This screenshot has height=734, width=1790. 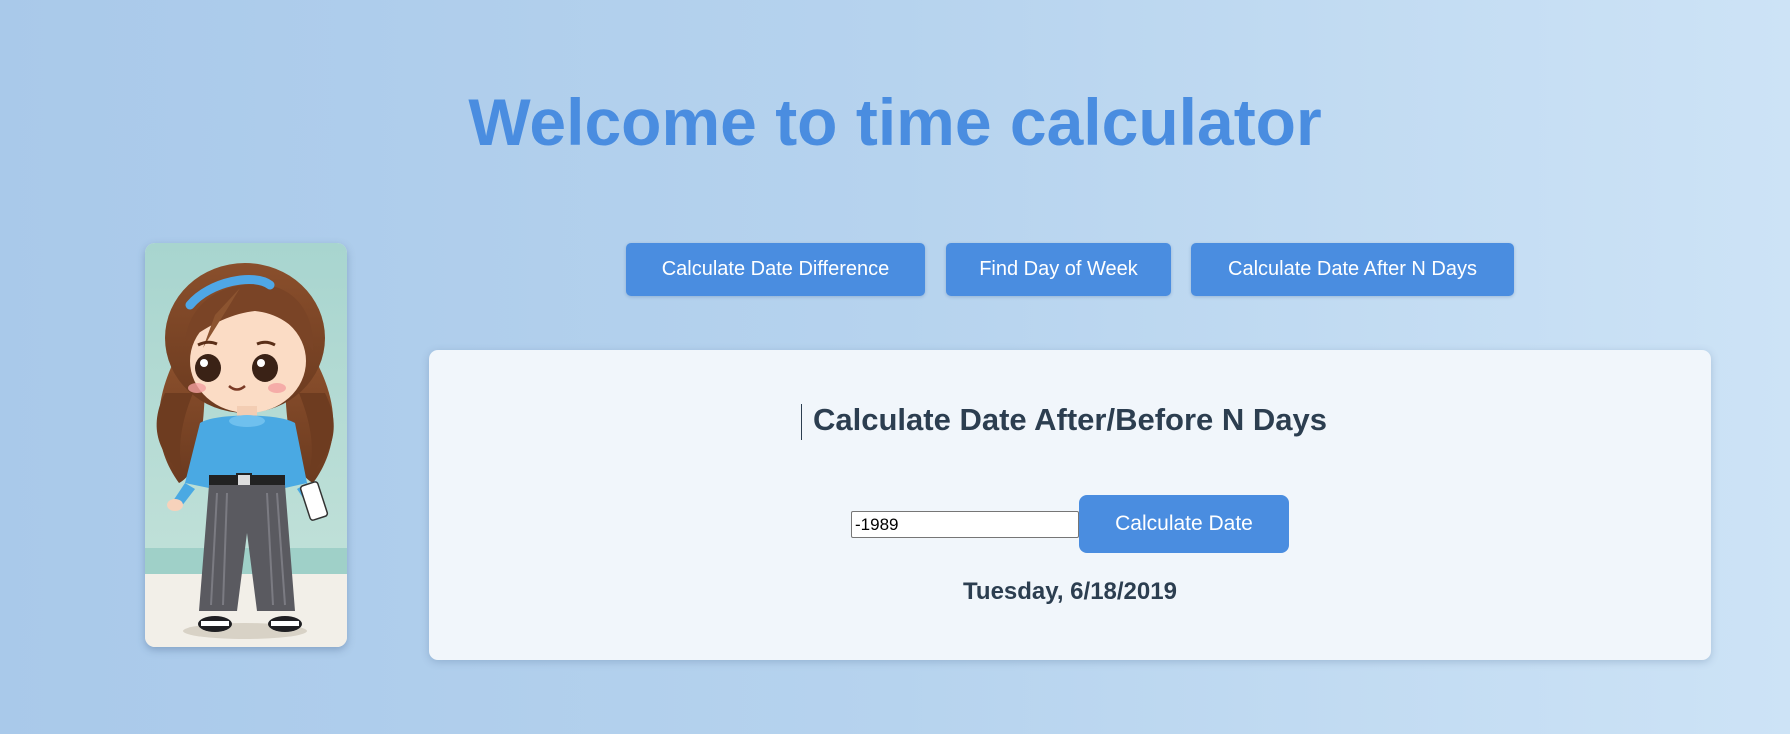 I want to click on page-title: Welcome to time calculator, so click(x=895, y=122).